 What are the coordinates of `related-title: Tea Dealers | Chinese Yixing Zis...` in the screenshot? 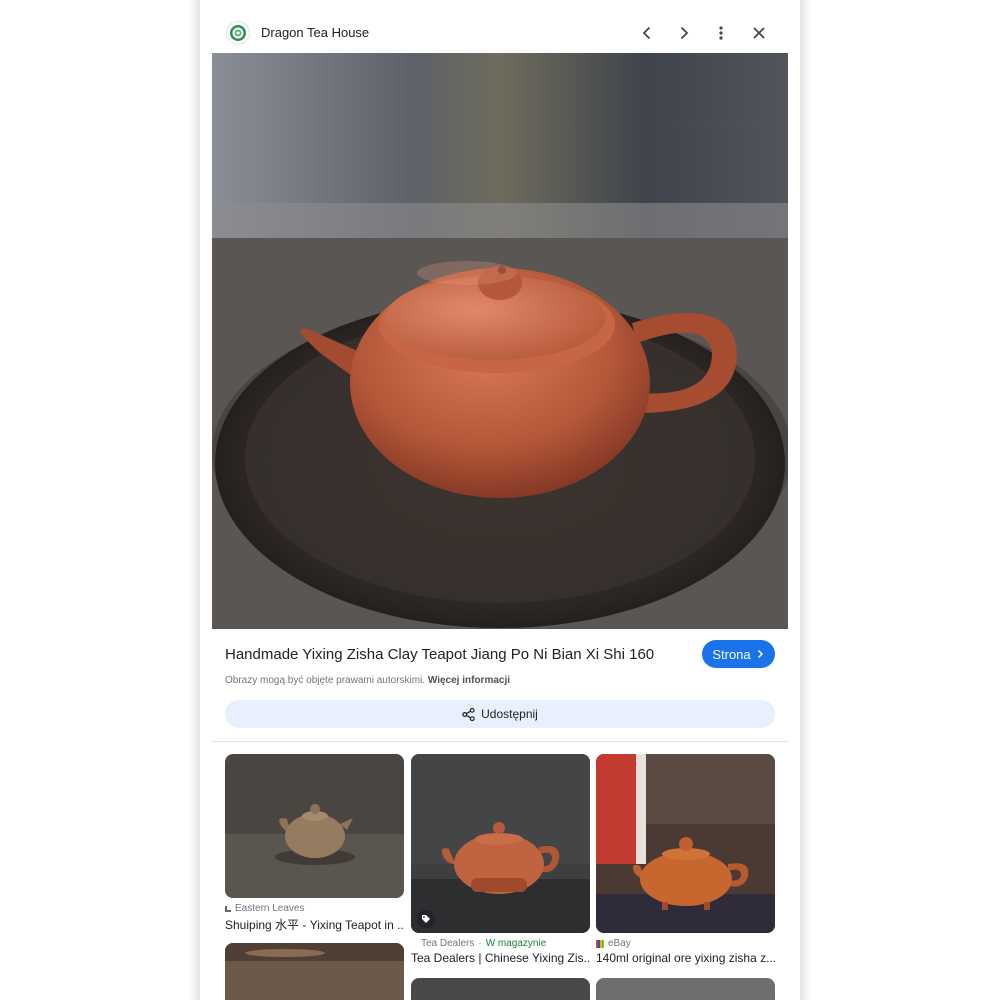 It's located at (500, 958).